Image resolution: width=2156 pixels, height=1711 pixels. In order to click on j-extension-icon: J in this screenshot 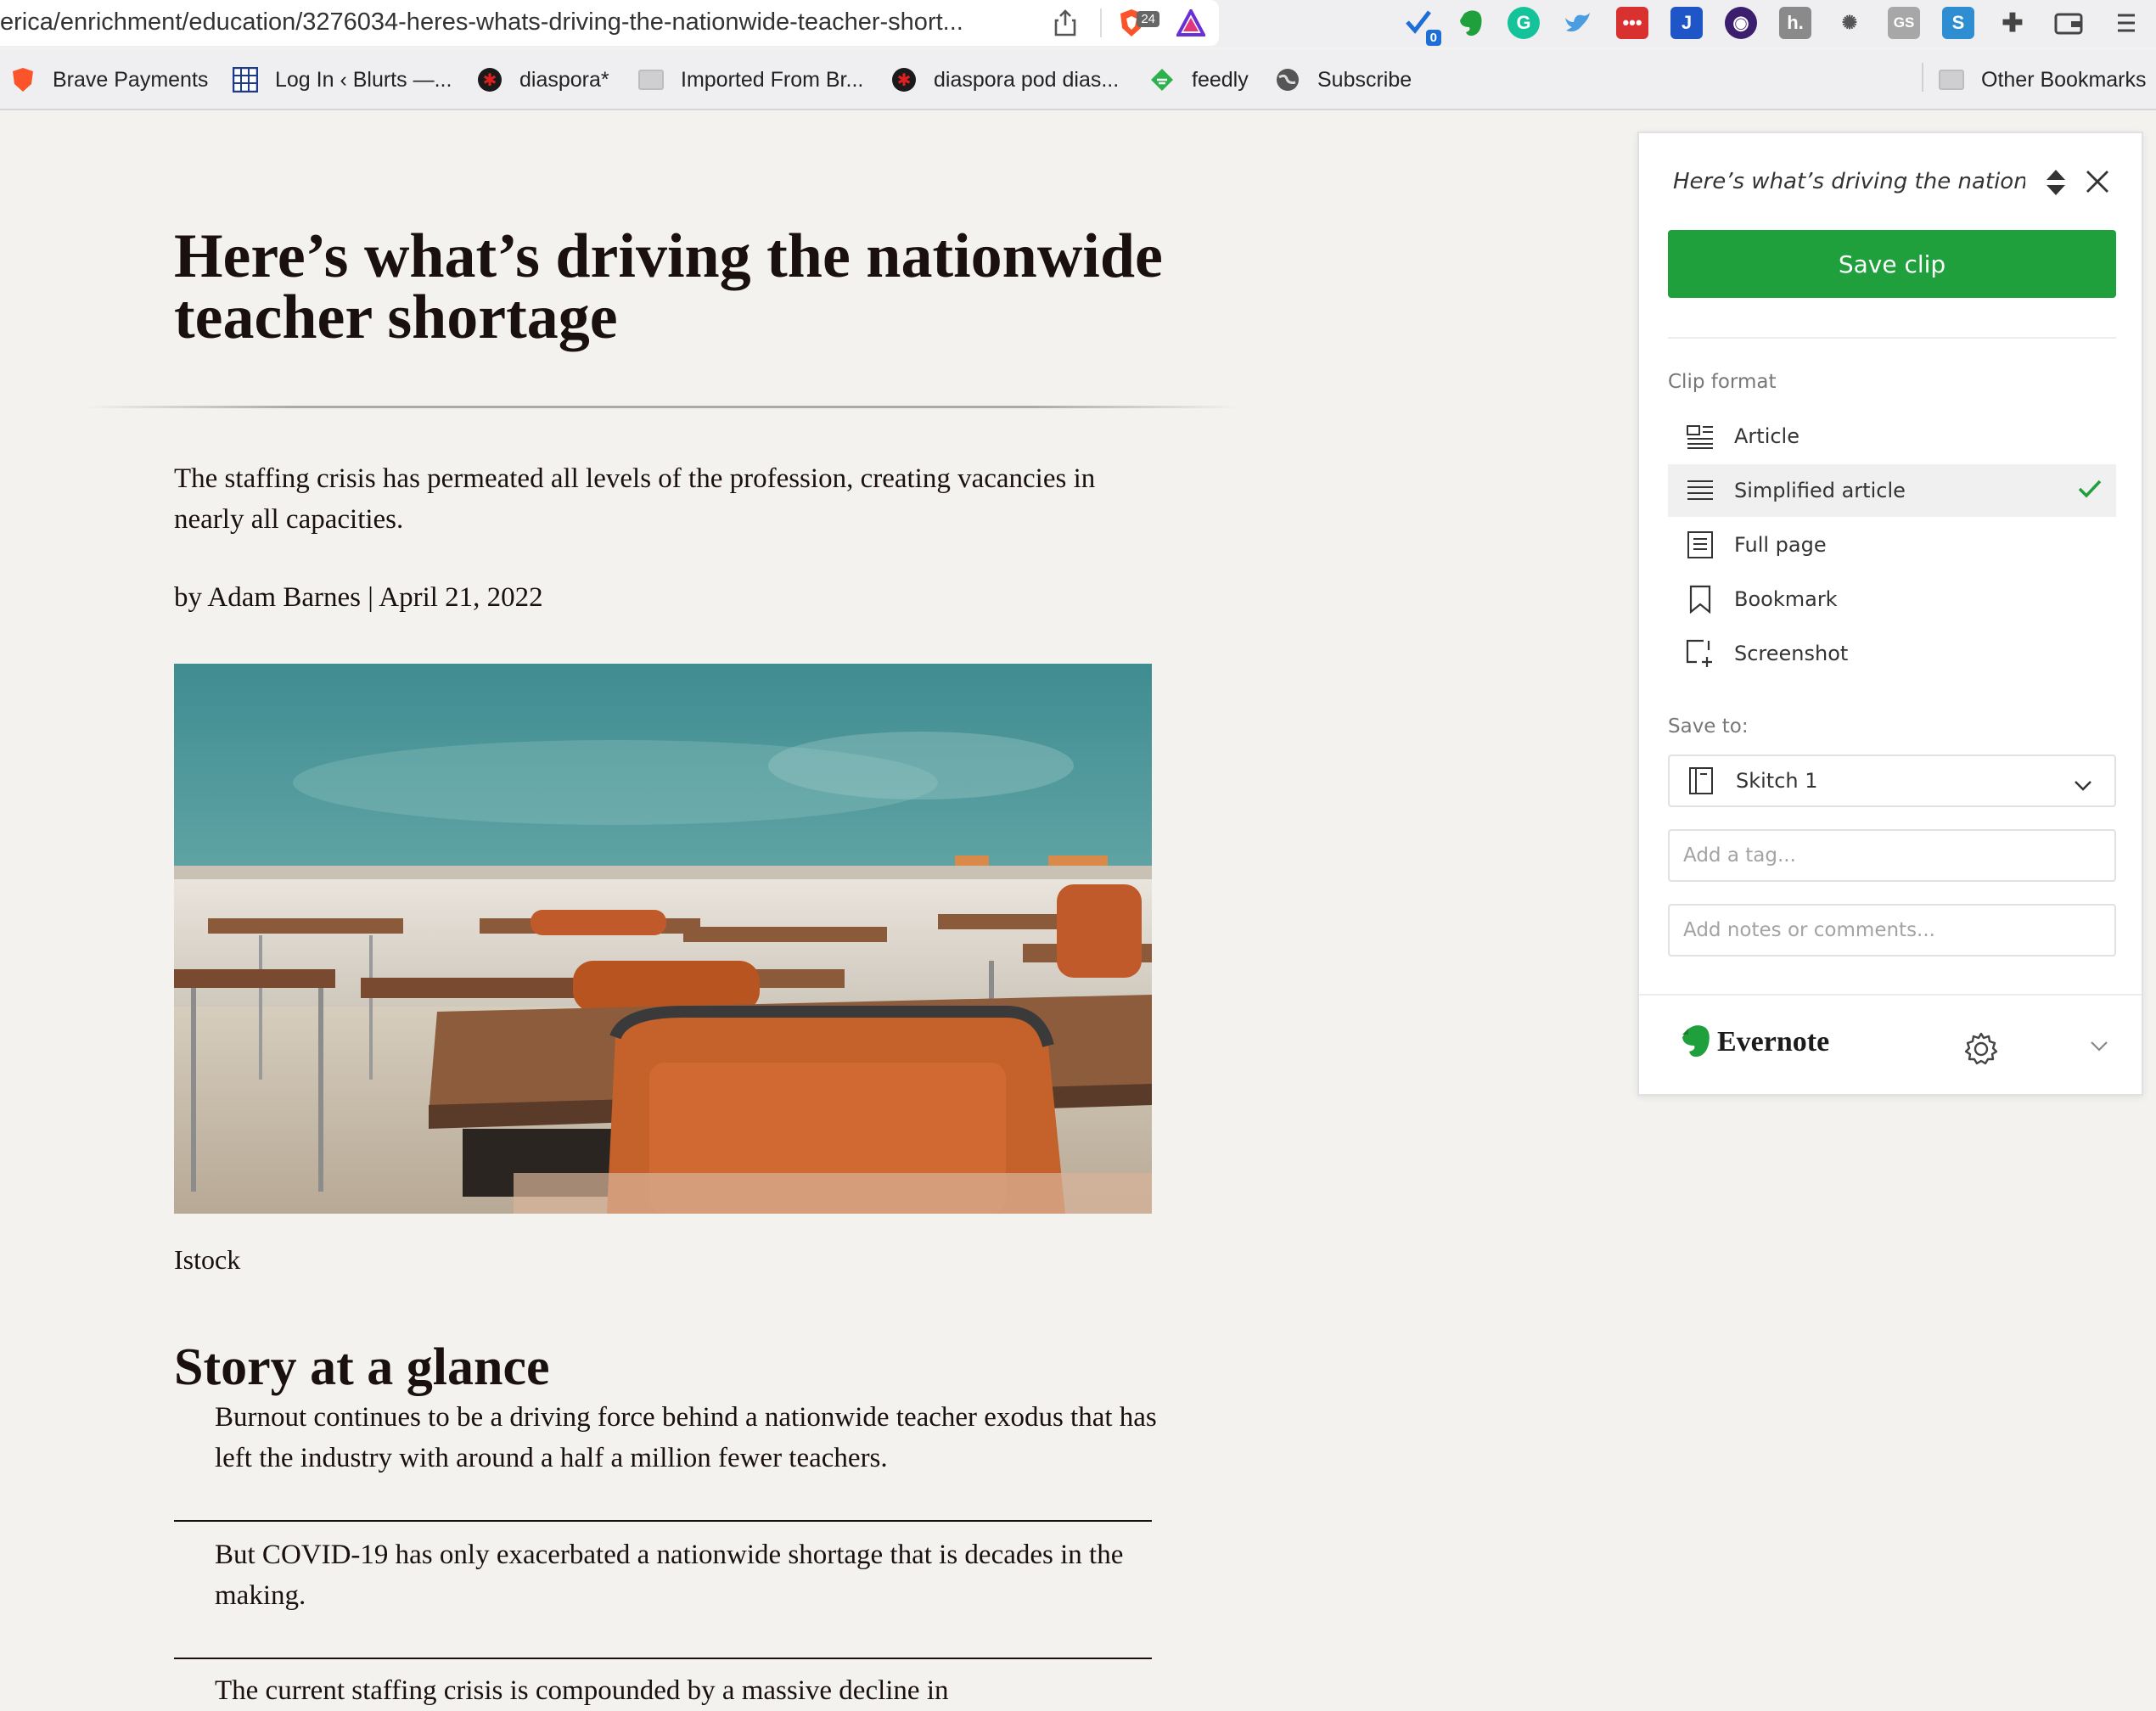, I will do `click(1686, 23)`.